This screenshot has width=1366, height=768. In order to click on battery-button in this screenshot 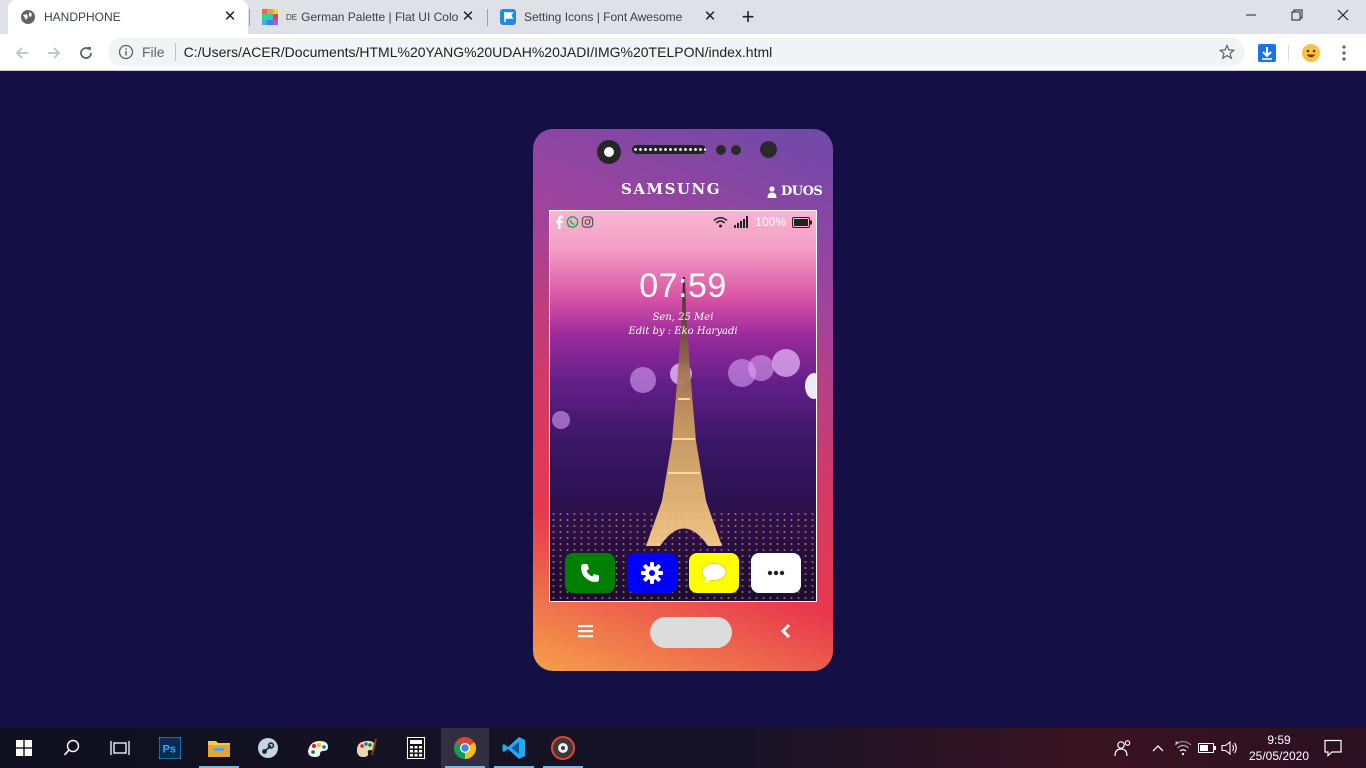, I will do `click(1207, 748)`.